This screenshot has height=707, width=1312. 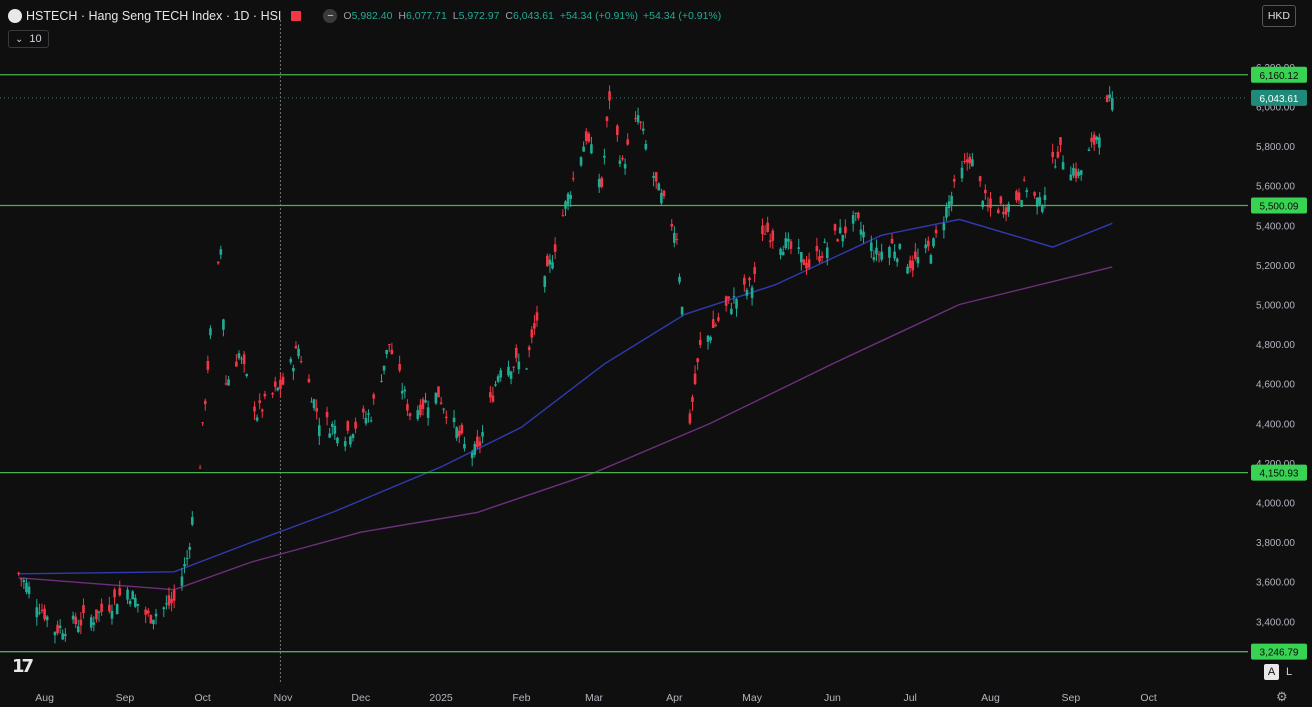 I want to click on x-tick-label: Apr, so click(x=674, y=698).